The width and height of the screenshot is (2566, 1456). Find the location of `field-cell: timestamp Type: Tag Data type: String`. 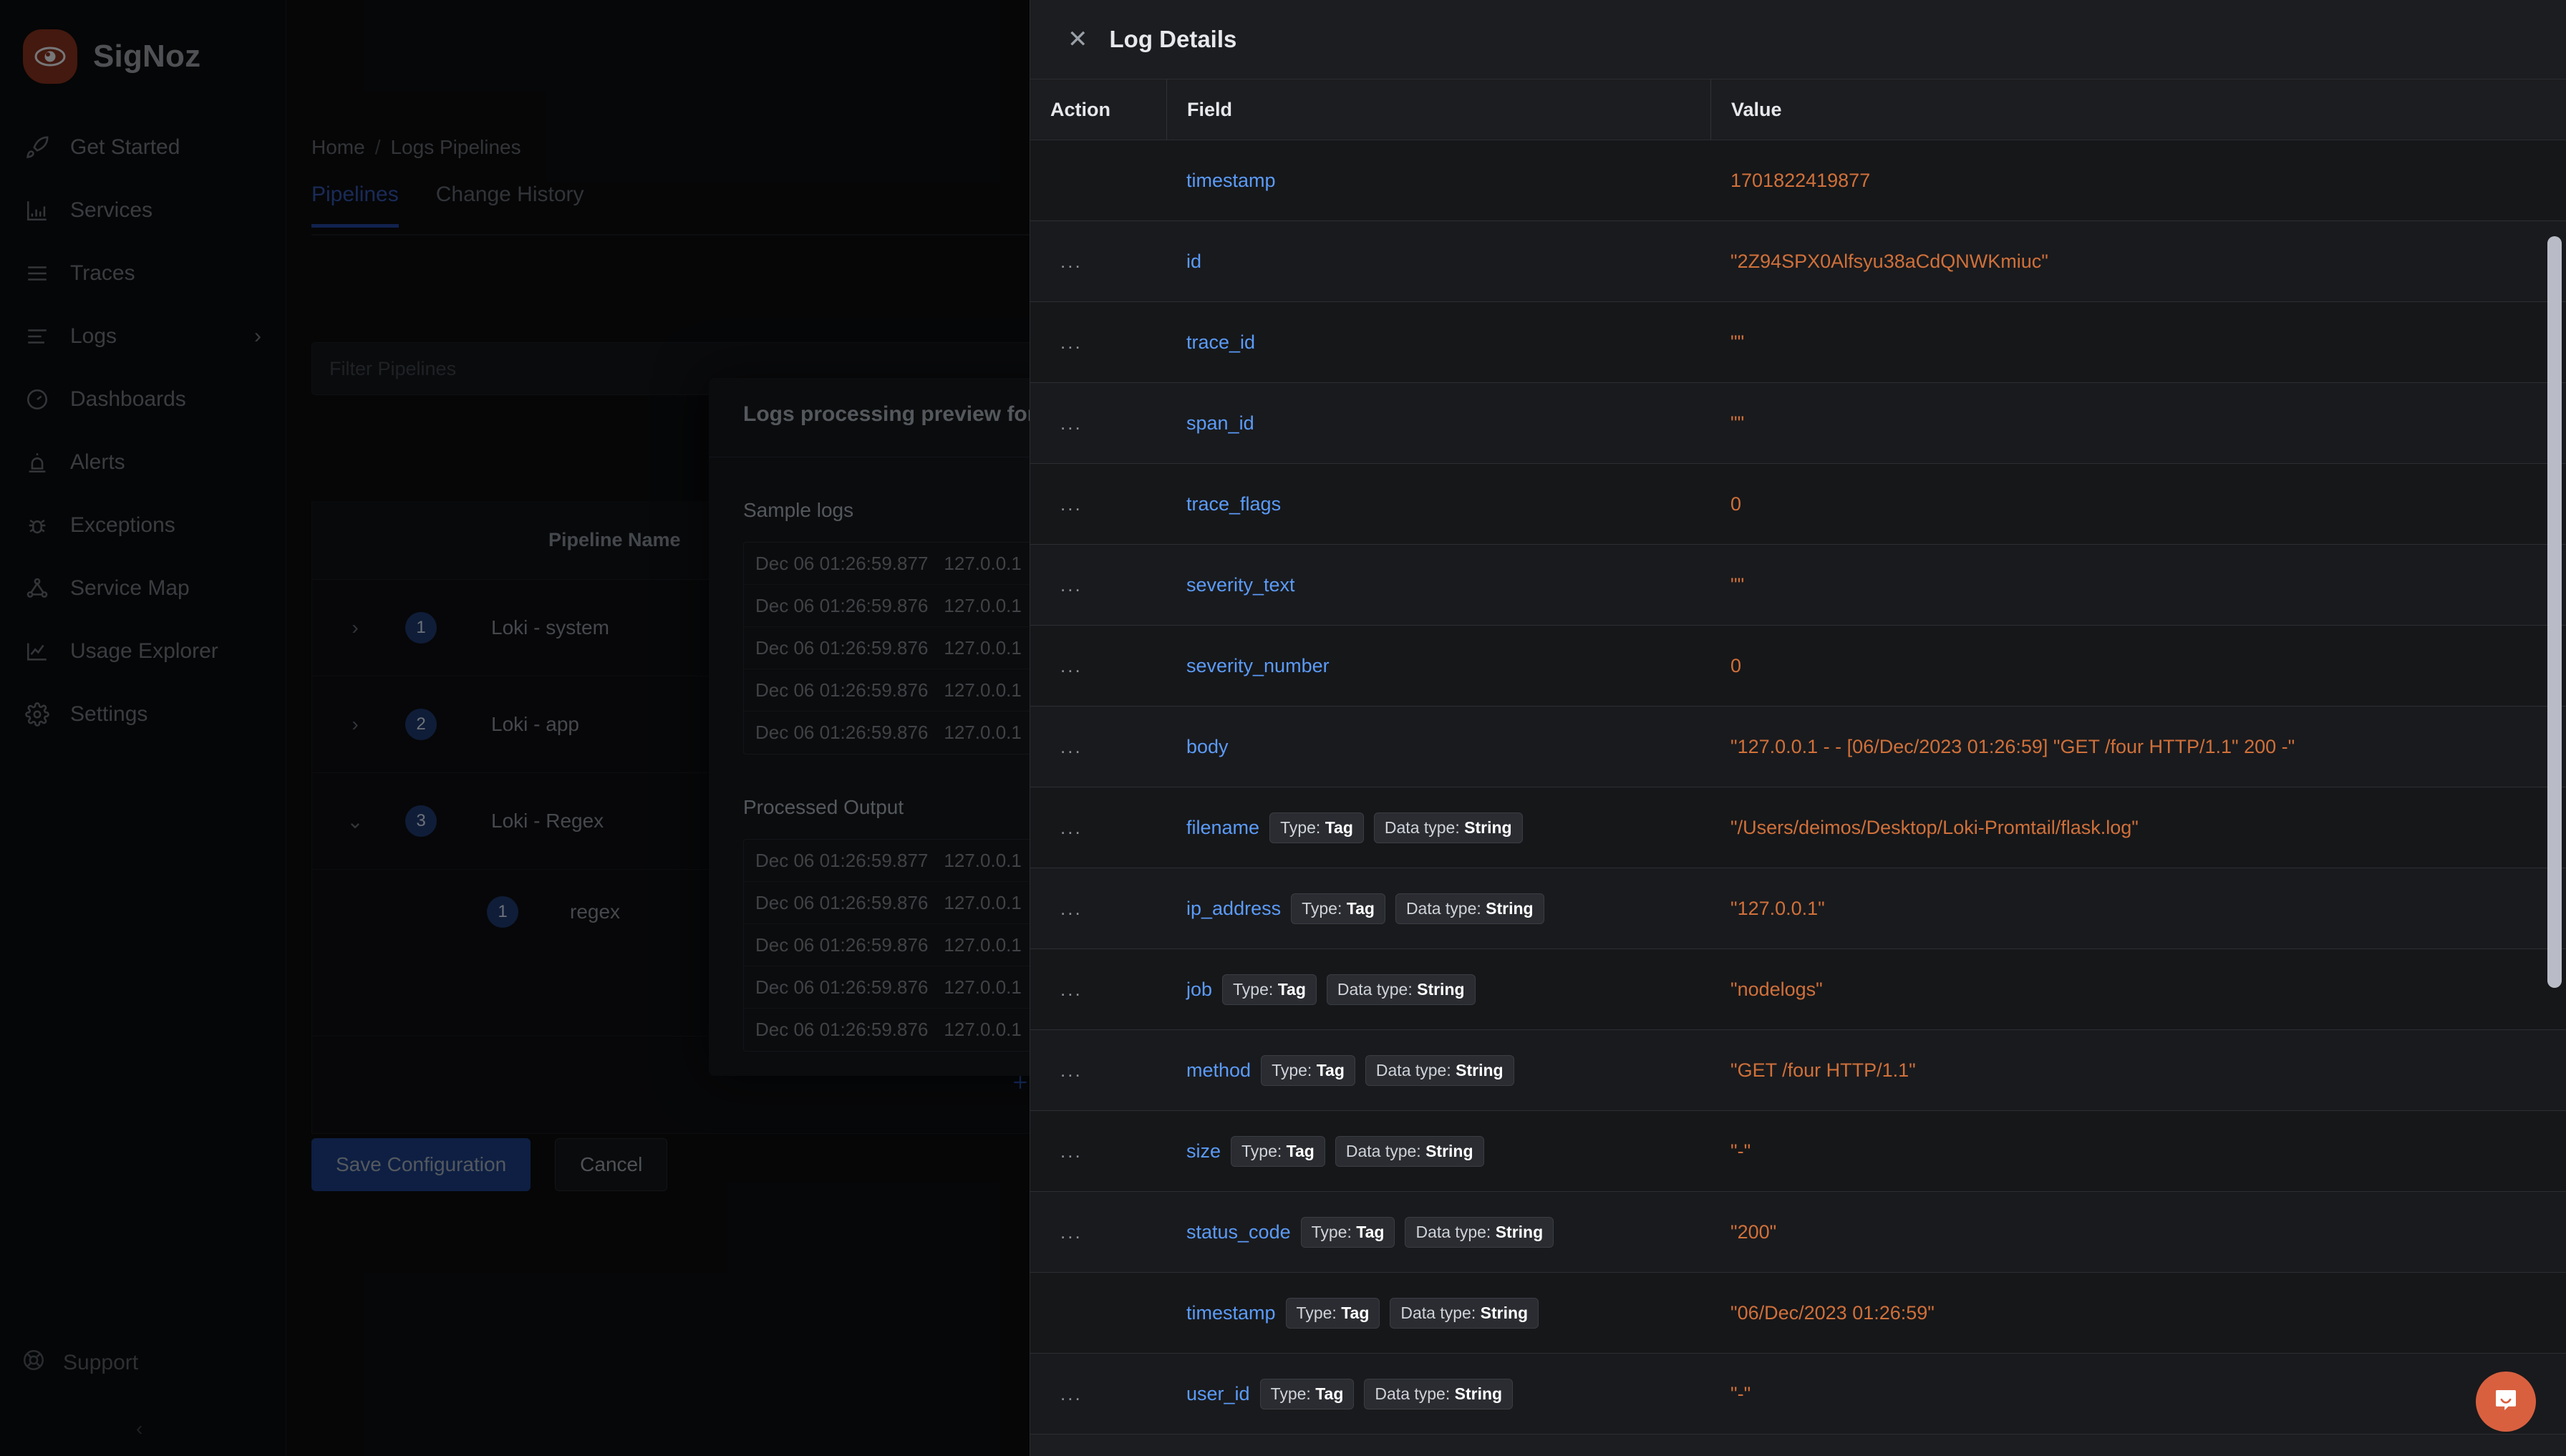

field-cell: timestamp Type: Tag Data type: String is located at coordinates (1438, 1313).